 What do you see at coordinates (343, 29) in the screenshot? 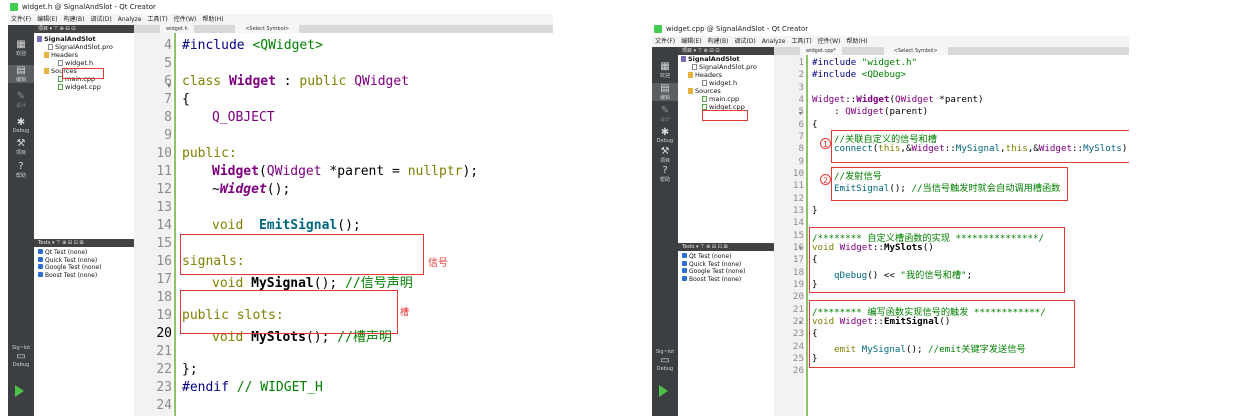
I see `editor-header: widget.h <Select Symbol>` at bounding box center [343, 29].